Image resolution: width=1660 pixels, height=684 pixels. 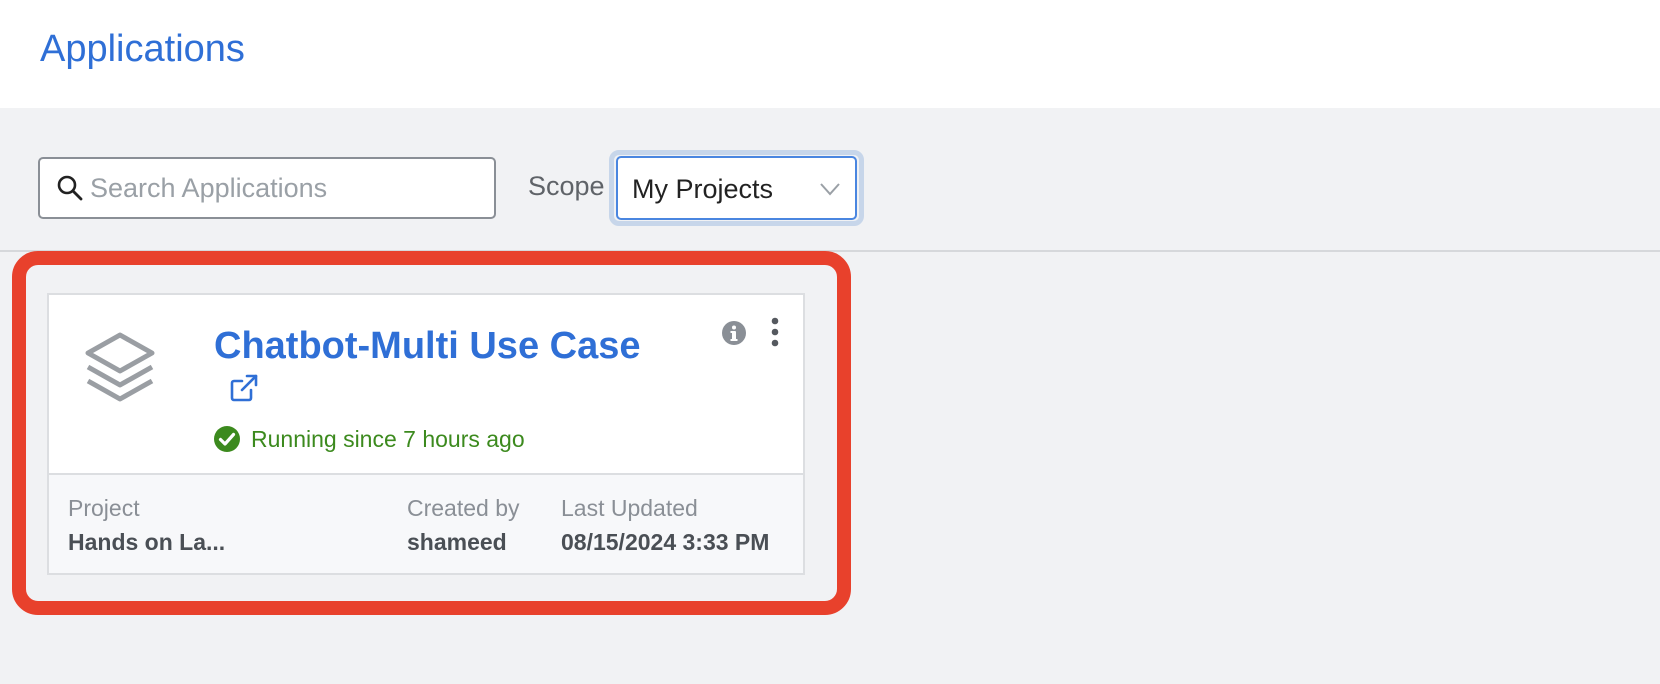 I want to click on application-title-link: Chatbot-Multi Use Case, so click(x=427, y=346).